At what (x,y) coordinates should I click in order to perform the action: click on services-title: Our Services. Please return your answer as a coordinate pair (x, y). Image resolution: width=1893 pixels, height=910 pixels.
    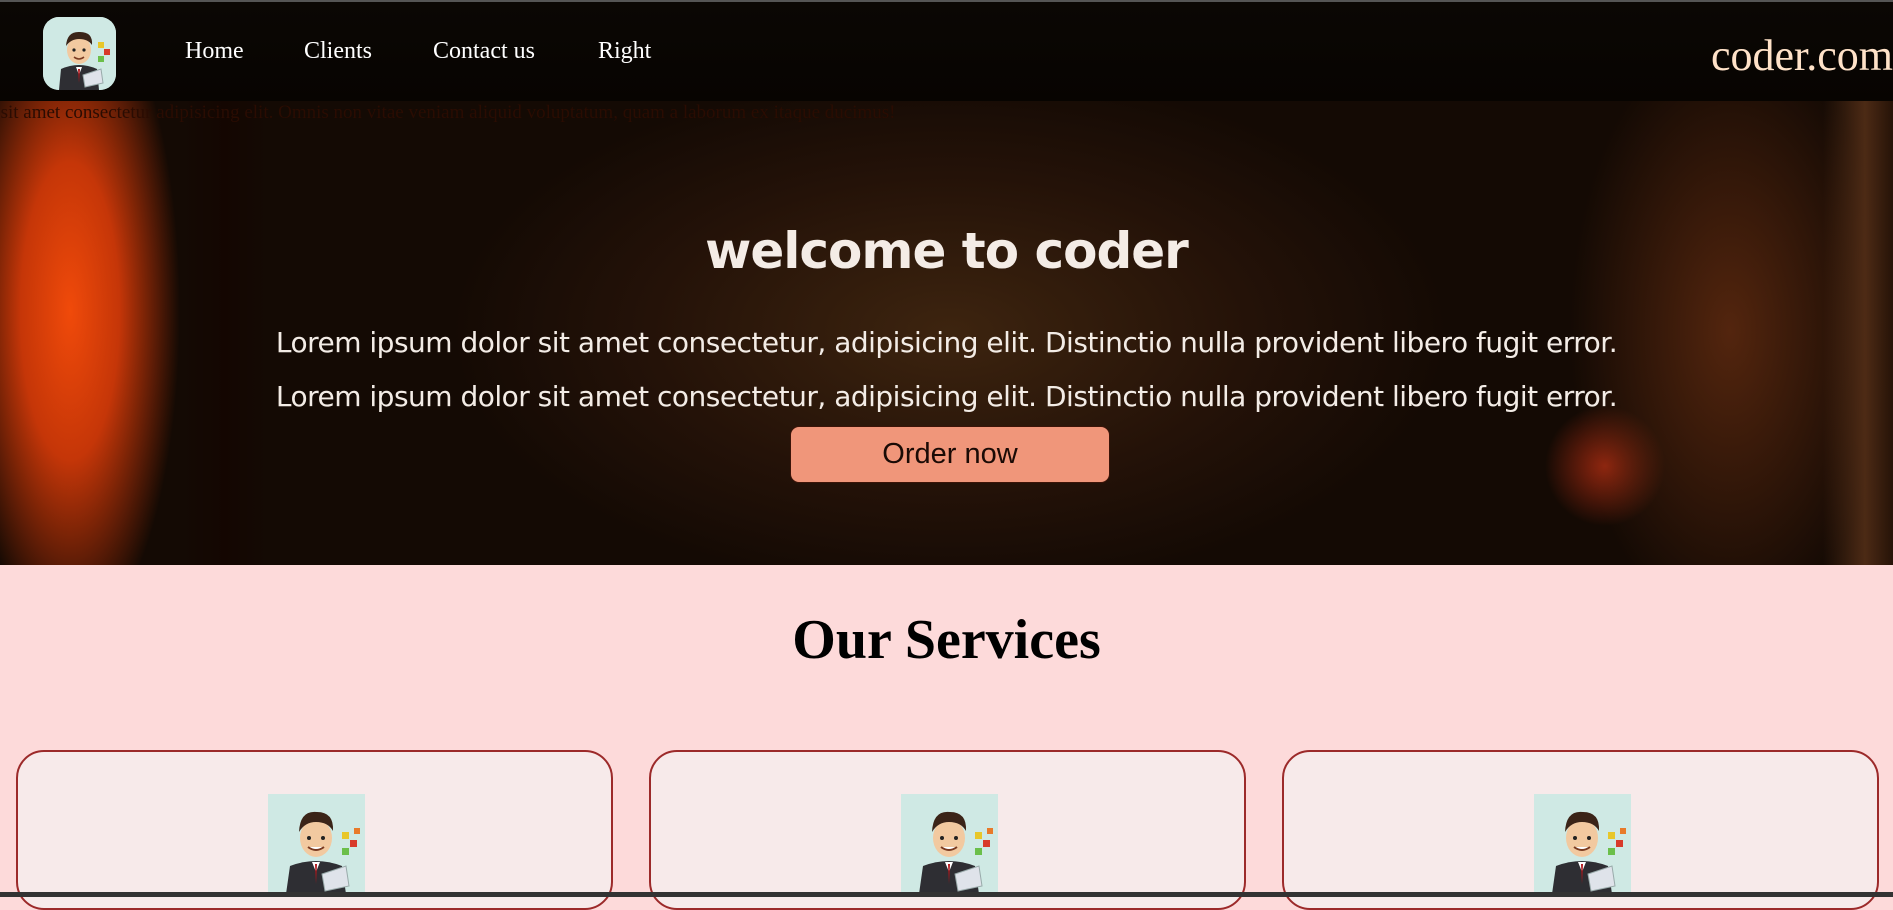
    Looking at the image, I should click on (946, 640).